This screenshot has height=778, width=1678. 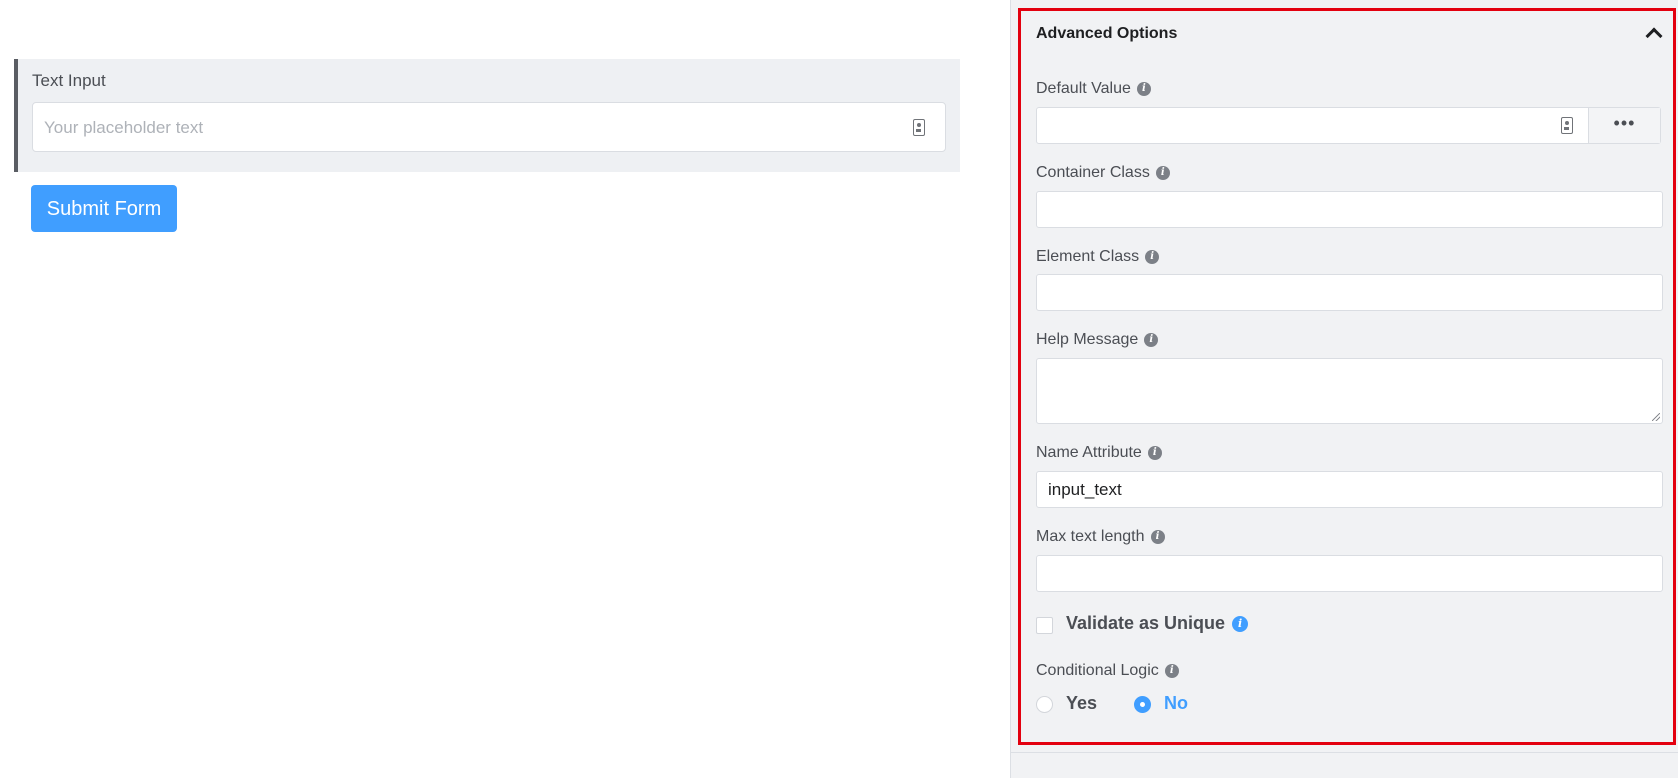 I want to click on element-class-label-text: Element Class, so click(x=1088, y=256).